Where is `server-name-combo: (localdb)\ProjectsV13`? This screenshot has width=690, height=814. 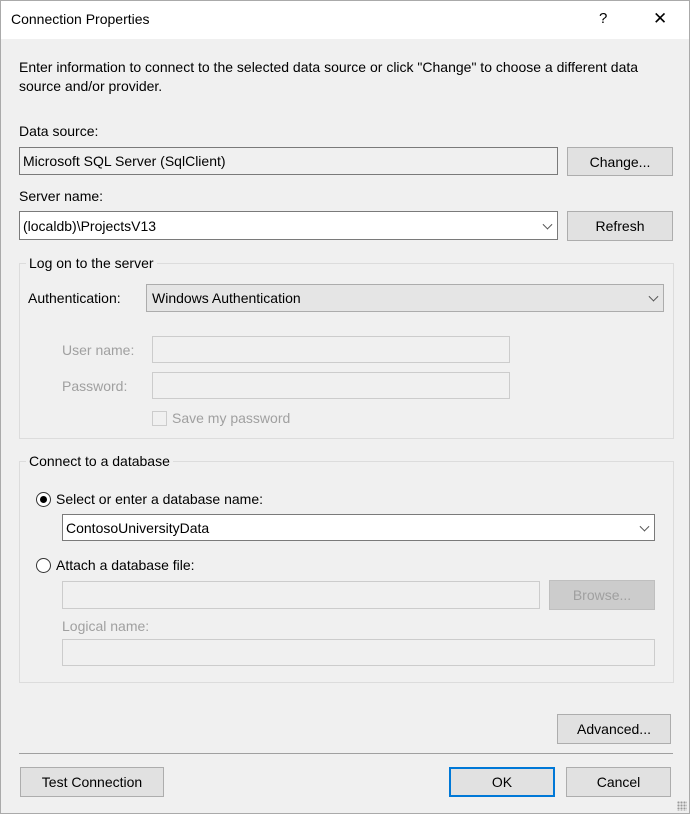 server-name-combo: (localdb)\ProjectsV13 is located at coordinates (288, 225).